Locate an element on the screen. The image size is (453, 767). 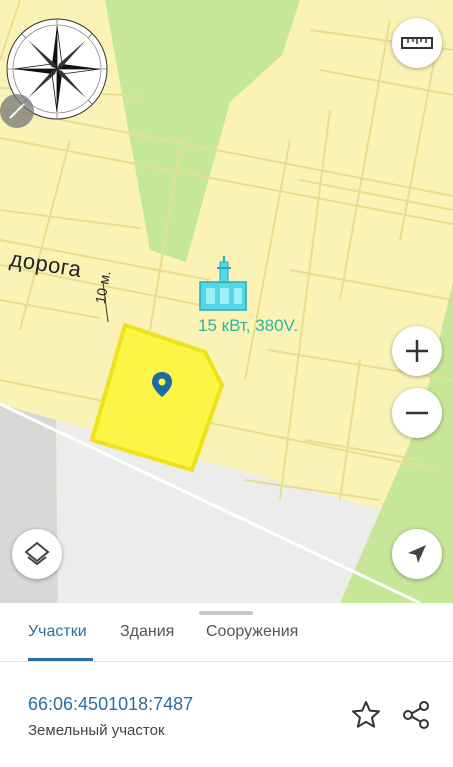
power-label: 15 кВт, 380V. is located at coordinates (248, 326).